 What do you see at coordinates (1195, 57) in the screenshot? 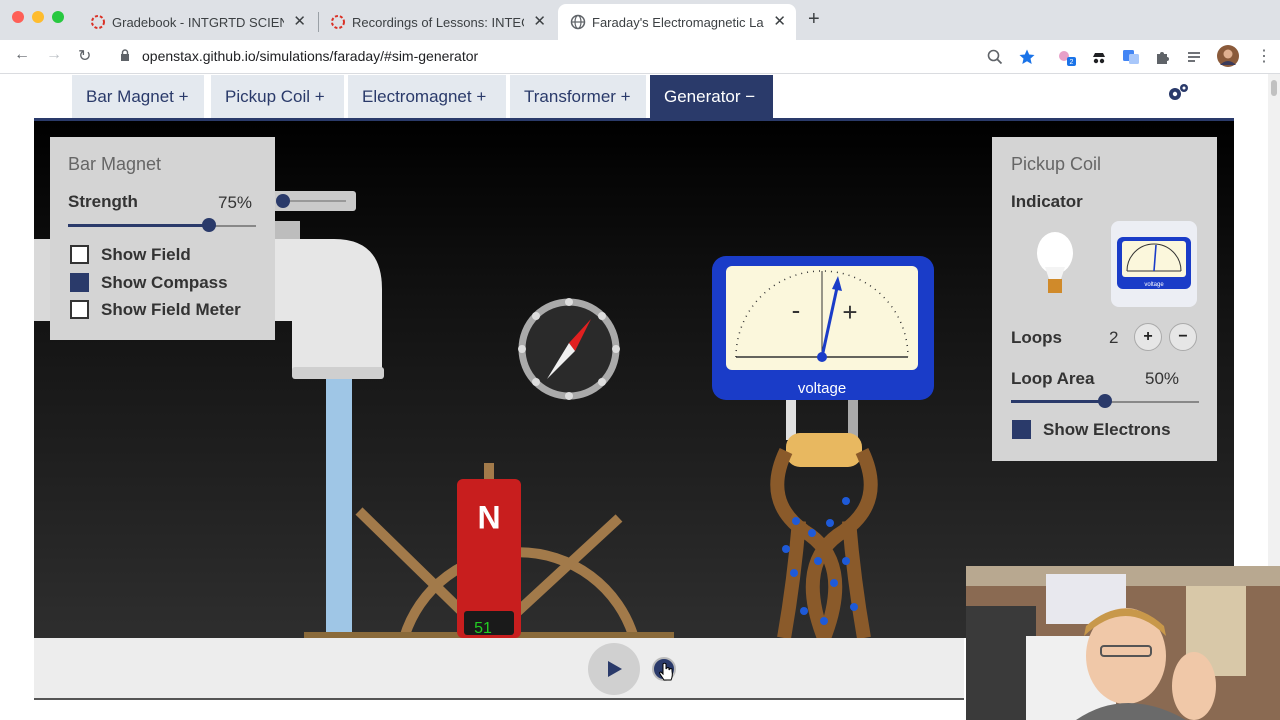
I see `reading-list-icon` at bounding box center [1195, 57].